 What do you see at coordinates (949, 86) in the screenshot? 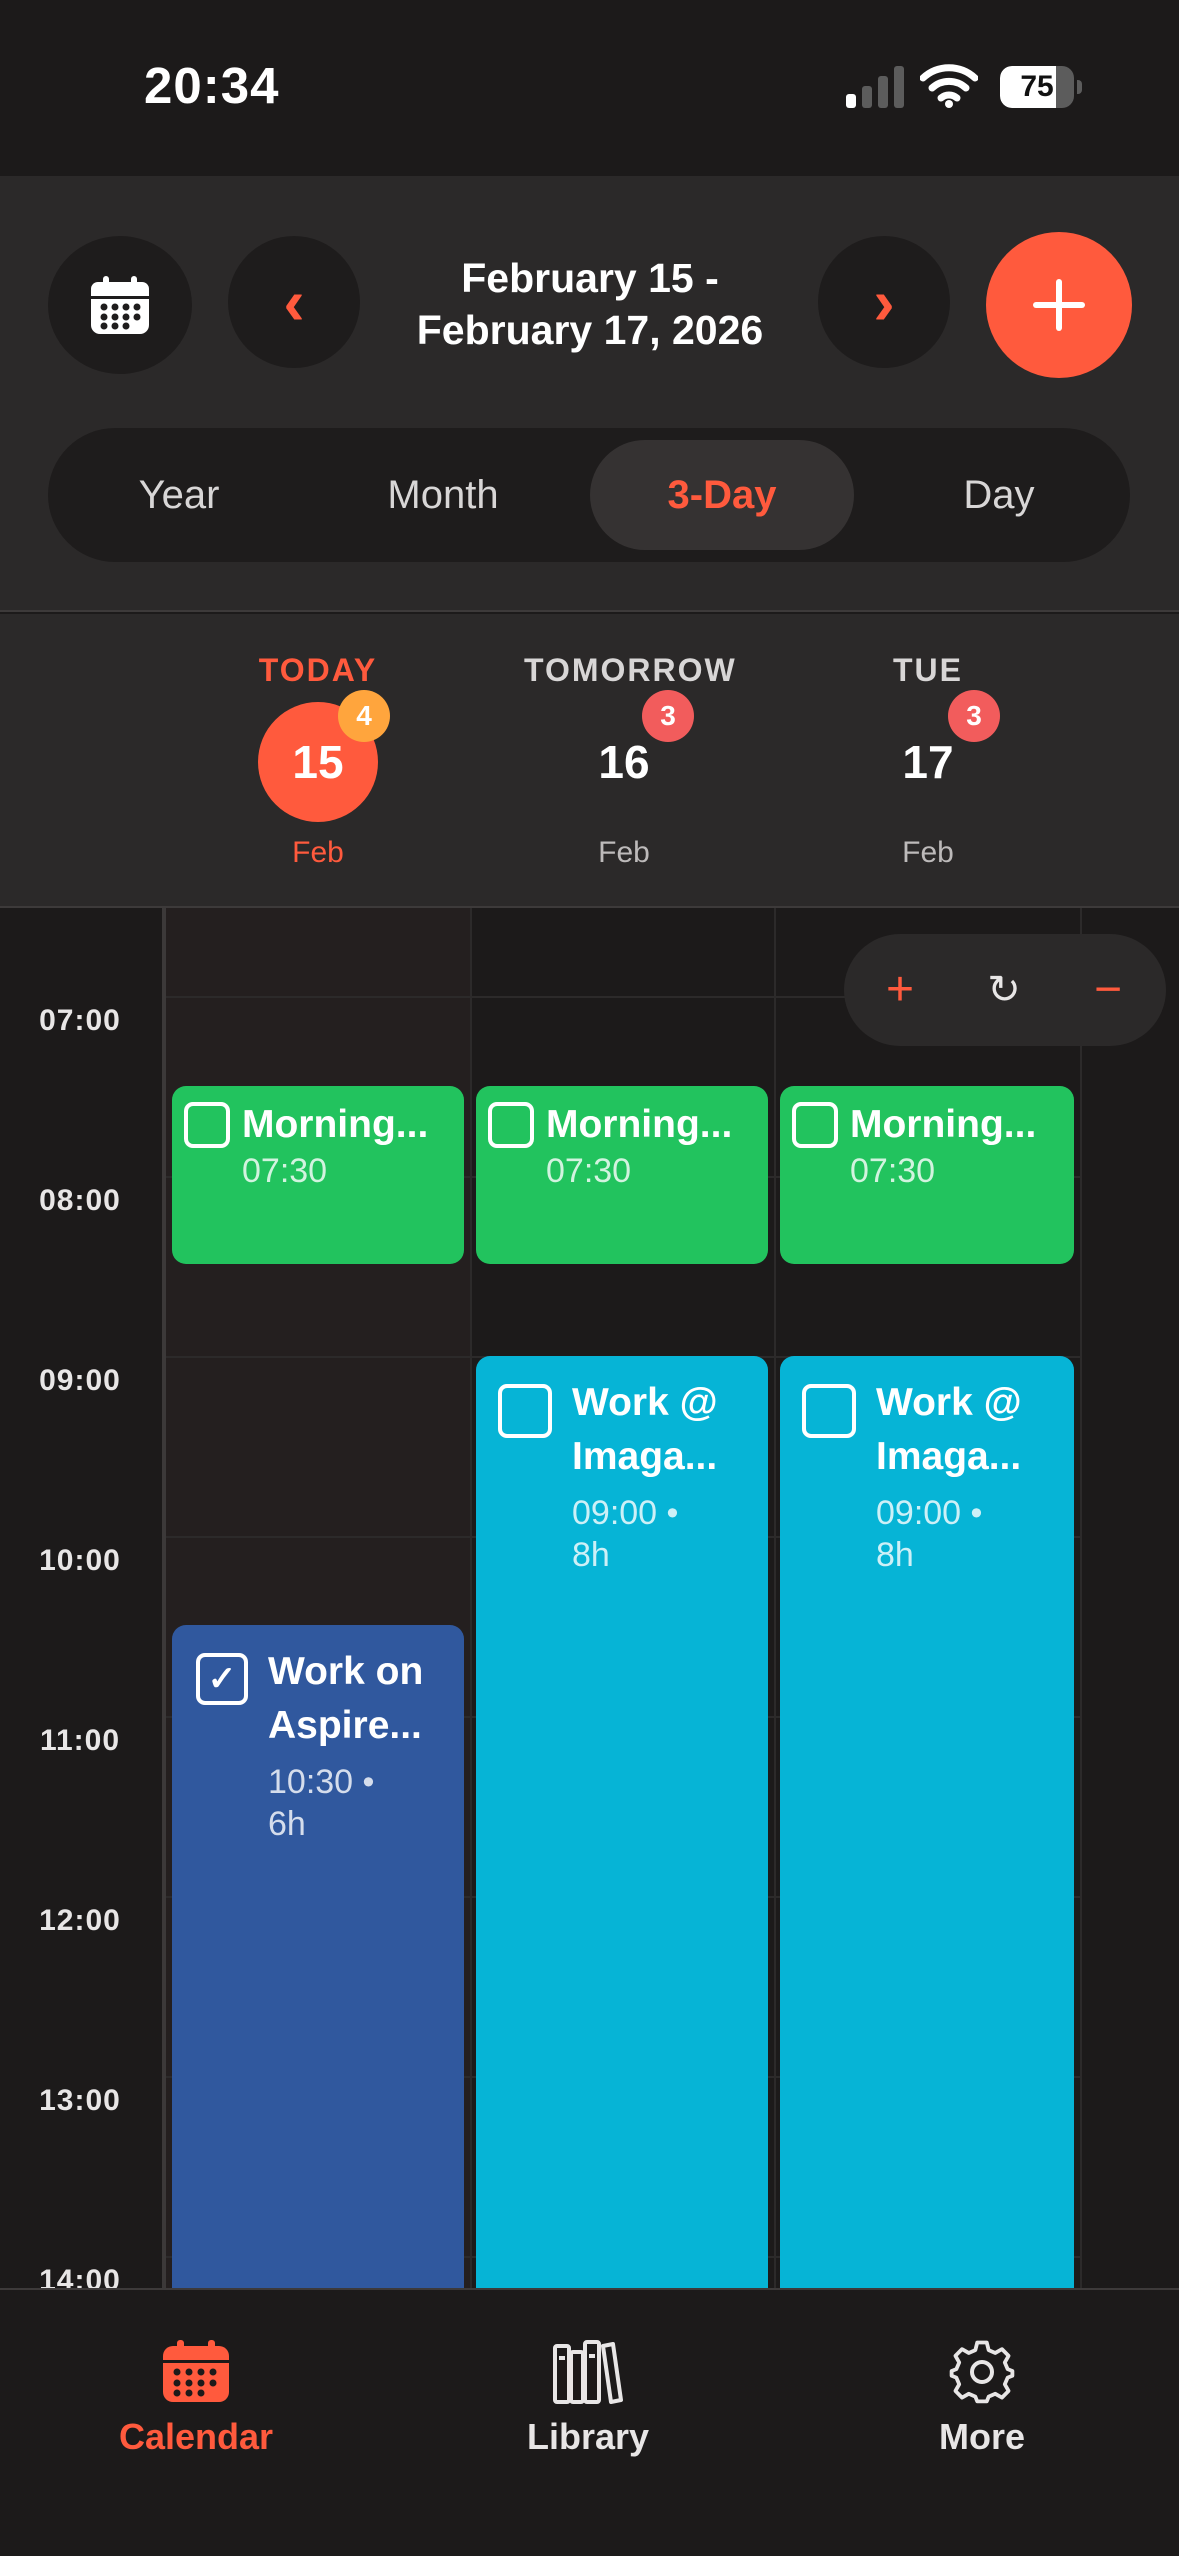
I see `wifi-icon` at bounding box center [949, 86].